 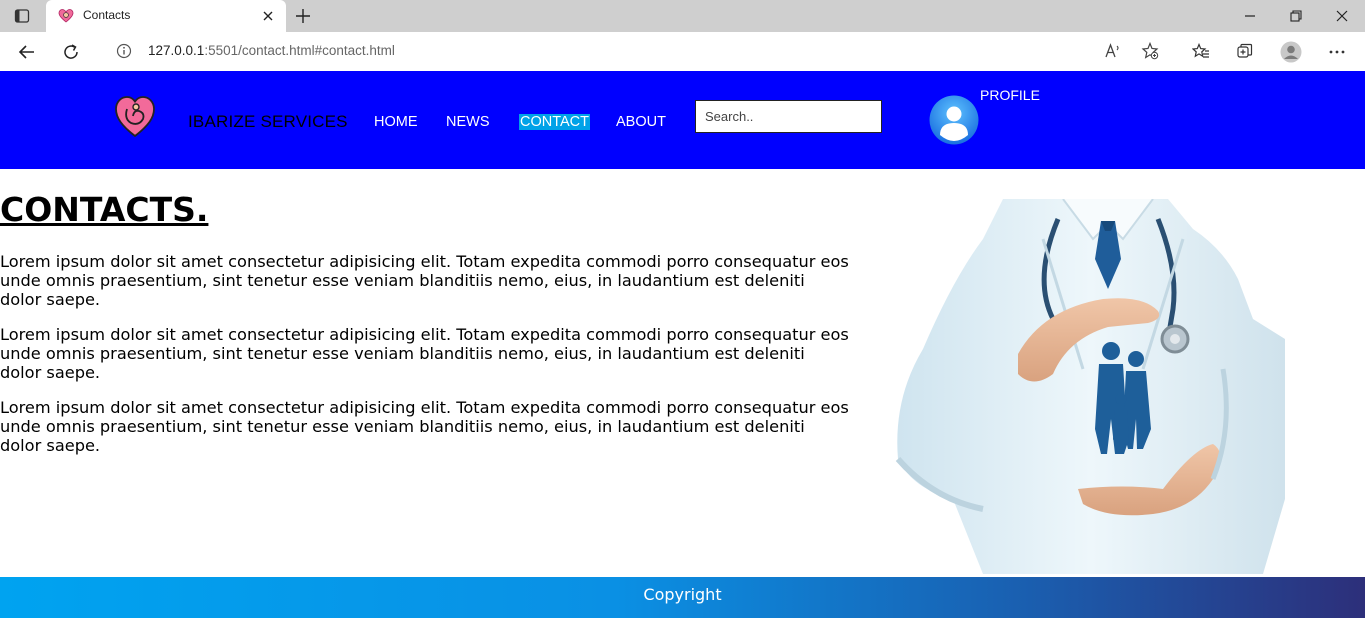 I want to click on browser-tab: Contacts, so click(x=166, y=16).